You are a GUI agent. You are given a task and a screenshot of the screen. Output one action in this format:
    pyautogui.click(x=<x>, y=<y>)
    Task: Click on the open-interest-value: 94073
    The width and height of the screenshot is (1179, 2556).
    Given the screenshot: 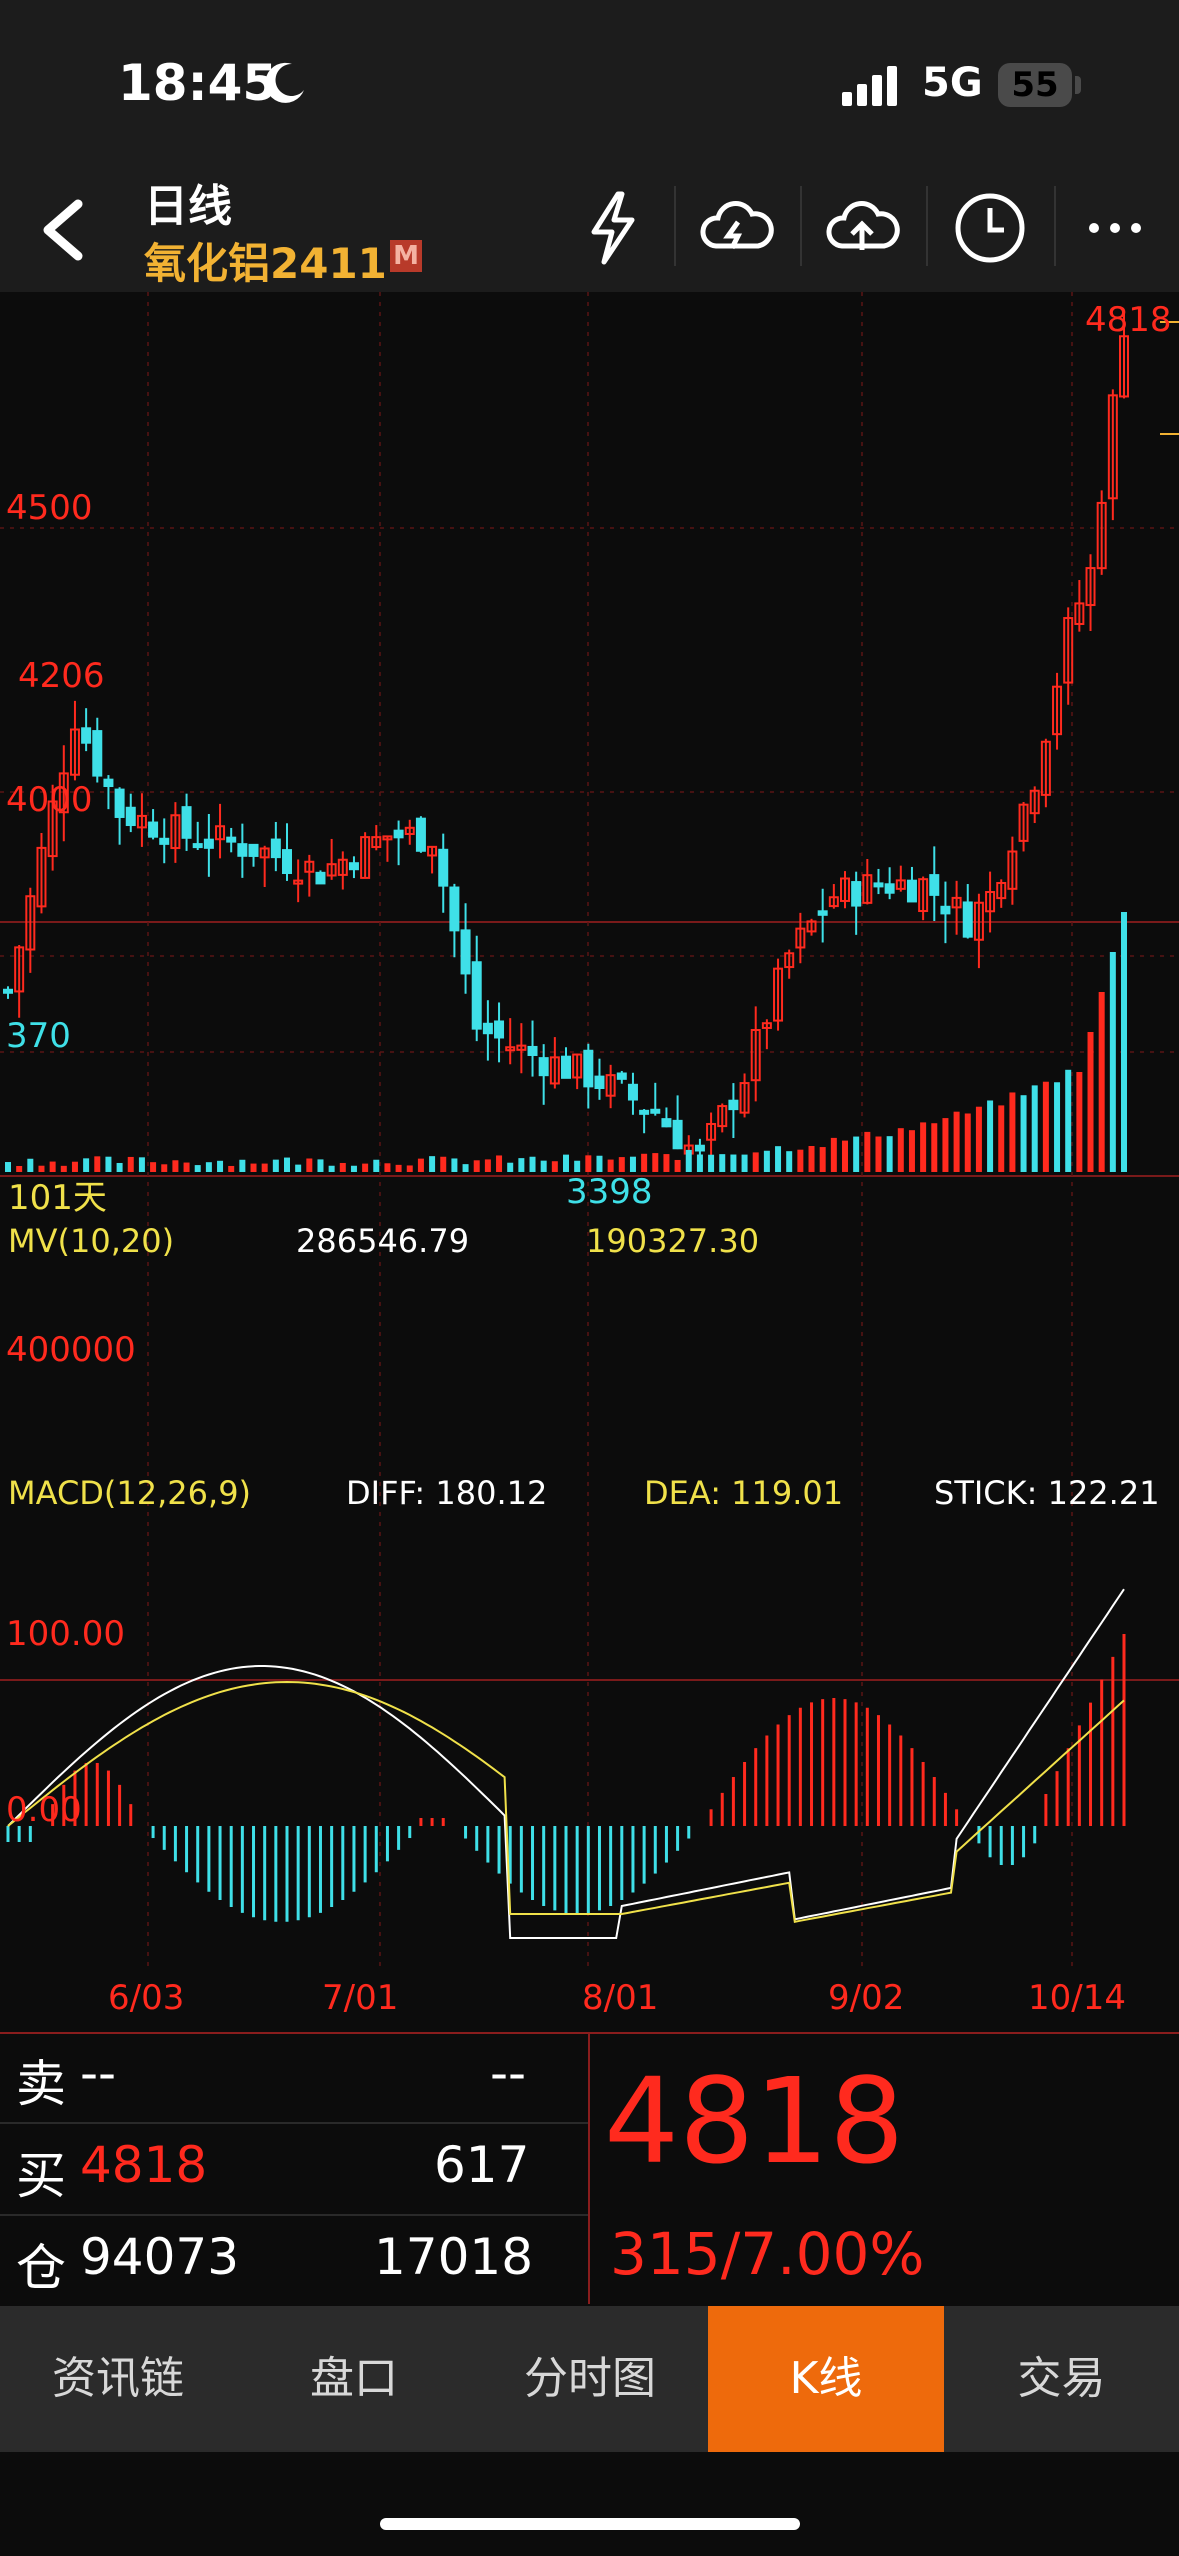 What is the action you would take?
    pyautogui.click(x=160, y=2257)
    